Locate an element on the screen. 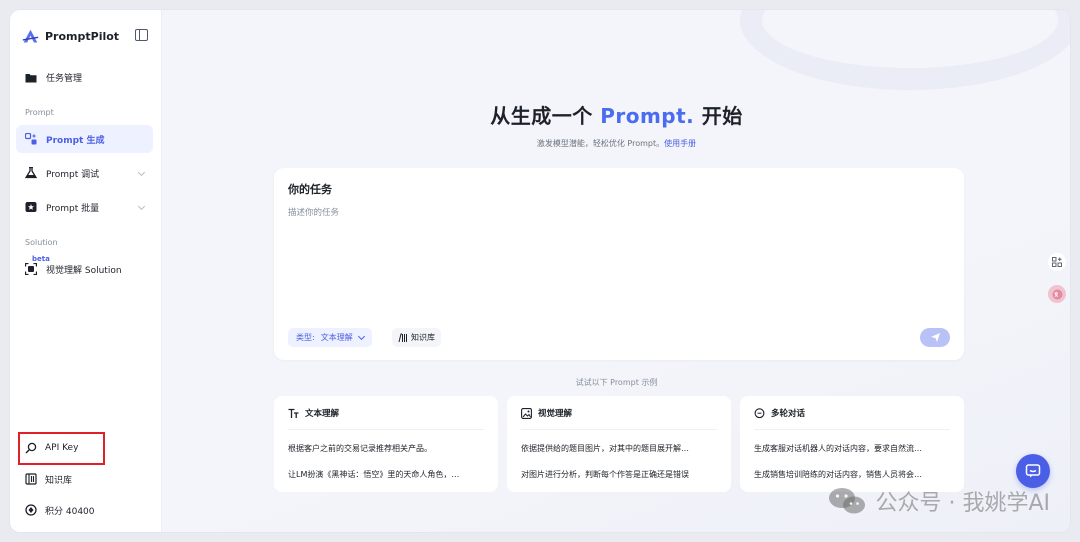  title-suffix: 开始 is located at coordinates (722, 116).